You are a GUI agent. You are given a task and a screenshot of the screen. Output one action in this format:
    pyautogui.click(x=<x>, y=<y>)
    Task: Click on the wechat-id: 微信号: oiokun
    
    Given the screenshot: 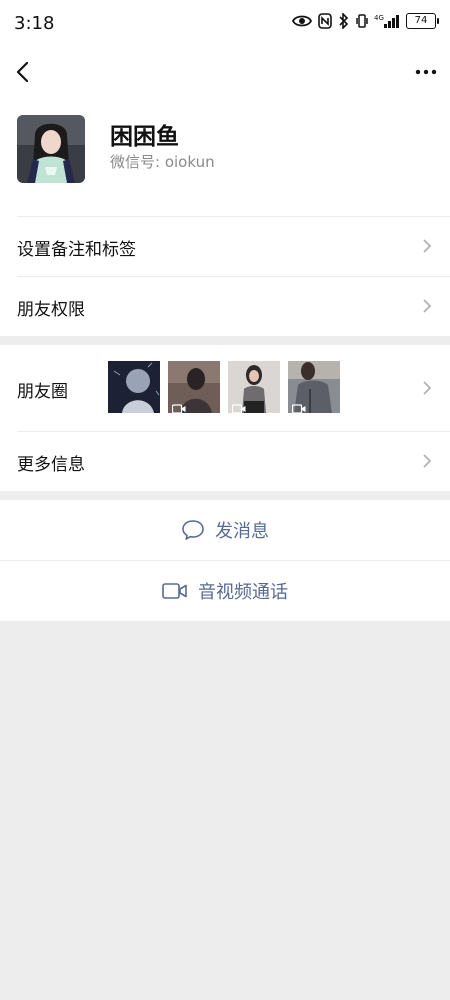 What is the action you would take?
    pyautogui.click(x=162, y=162)
    